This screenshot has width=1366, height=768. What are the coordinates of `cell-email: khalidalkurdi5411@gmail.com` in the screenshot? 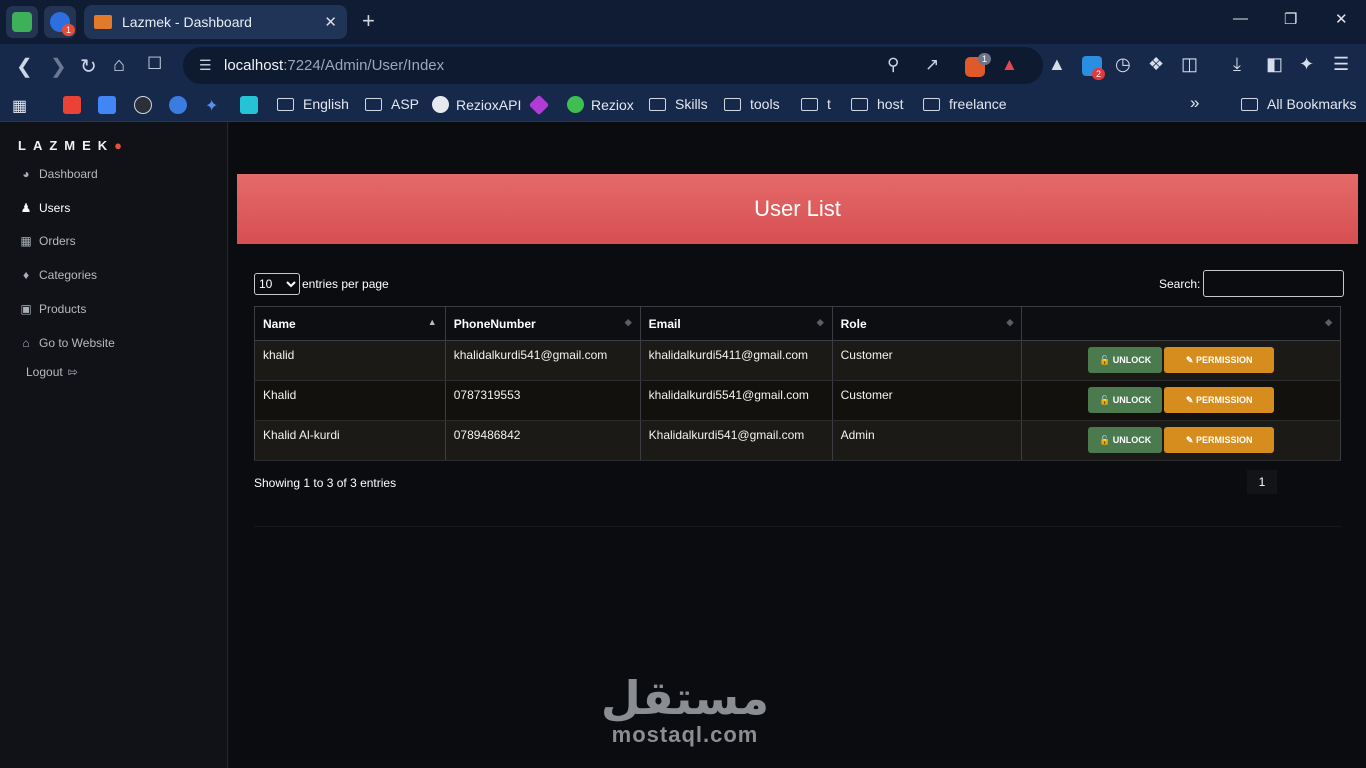 It's located at (736, 360).